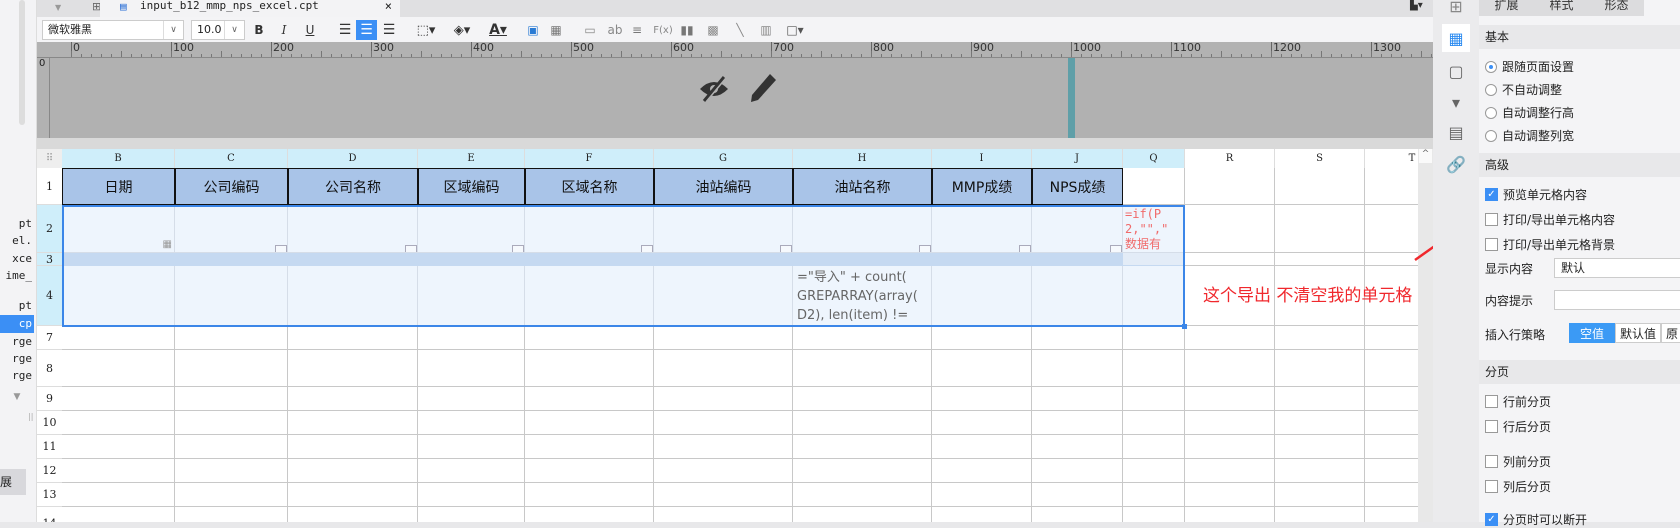 This screenshot has height=528, width=1680. What do you see at coordinates (1506, 8) in the screenshot?
I see `tab-expand: 扩展` at bounding box center [1506, 8].